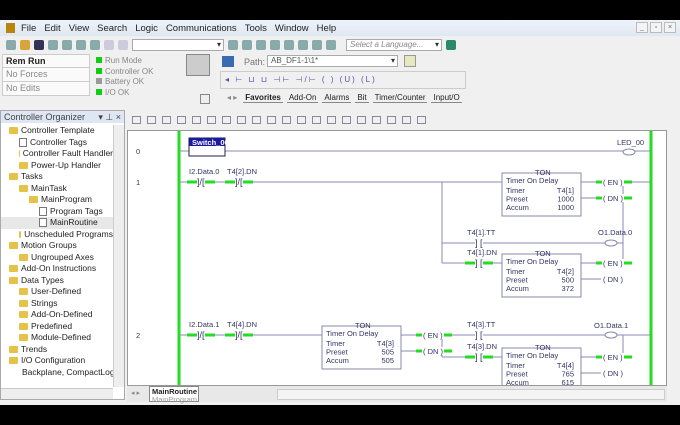 The image size is (680, 425). I want to click on verify-routine-icon, so click(289, 44).